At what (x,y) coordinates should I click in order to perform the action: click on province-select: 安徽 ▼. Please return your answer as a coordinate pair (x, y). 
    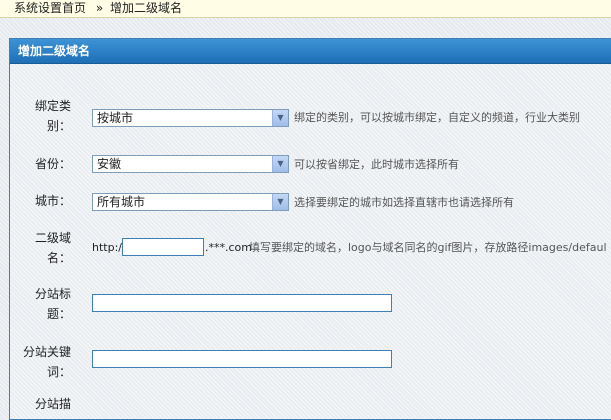
    Looking at the image, I should click on (190, 164).